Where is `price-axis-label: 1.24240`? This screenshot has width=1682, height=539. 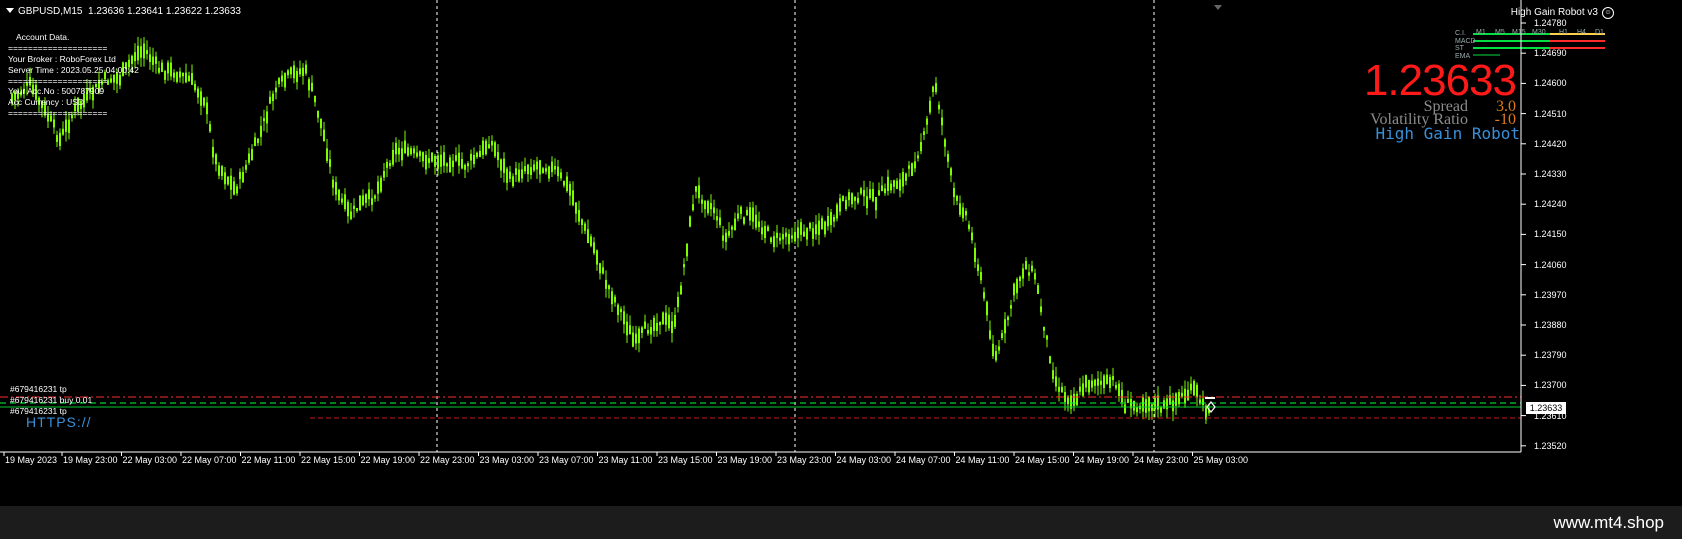
price-axis-label: 1.24240 is located at coordinates (1550, 204).